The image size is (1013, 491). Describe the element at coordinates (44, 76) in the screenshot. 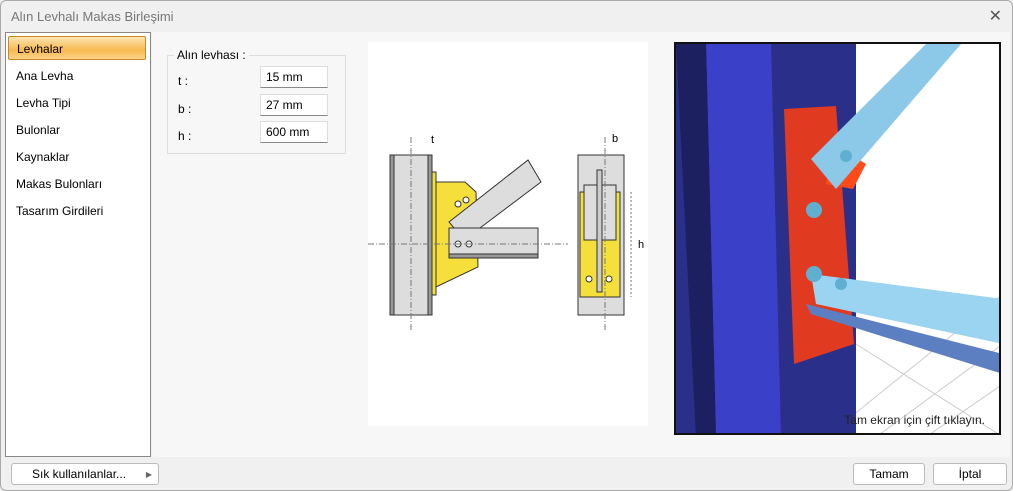

I see `sidebar-item-ana-levha: Ana Levha` at that location.